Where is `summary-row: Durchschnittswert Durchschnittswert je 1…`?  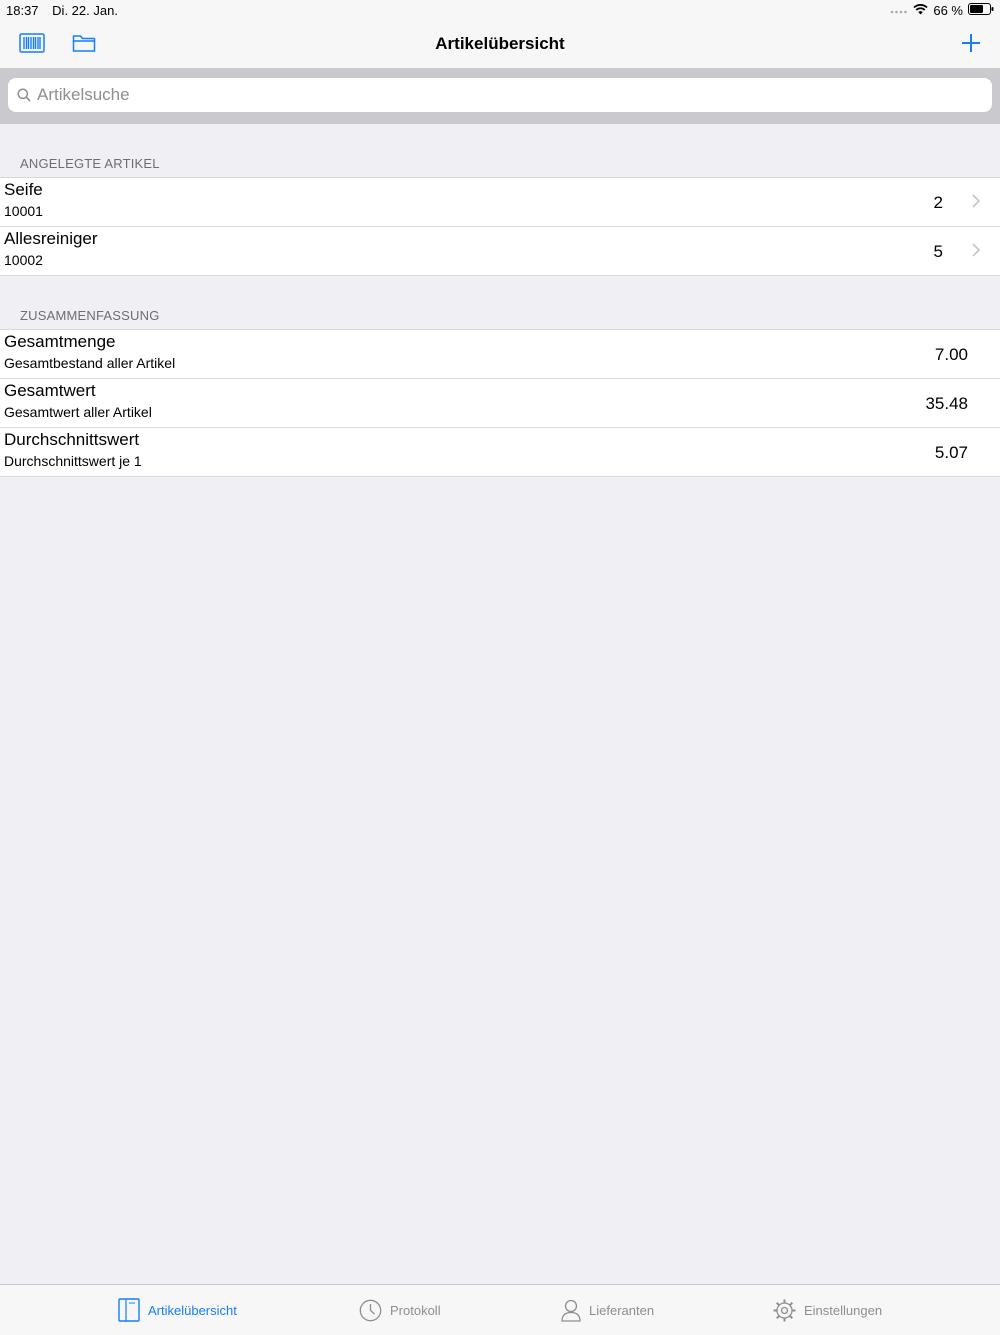 summary-row: Durchschnittswert Durchschnittswert je 1… is located at coordinates (500, 452).